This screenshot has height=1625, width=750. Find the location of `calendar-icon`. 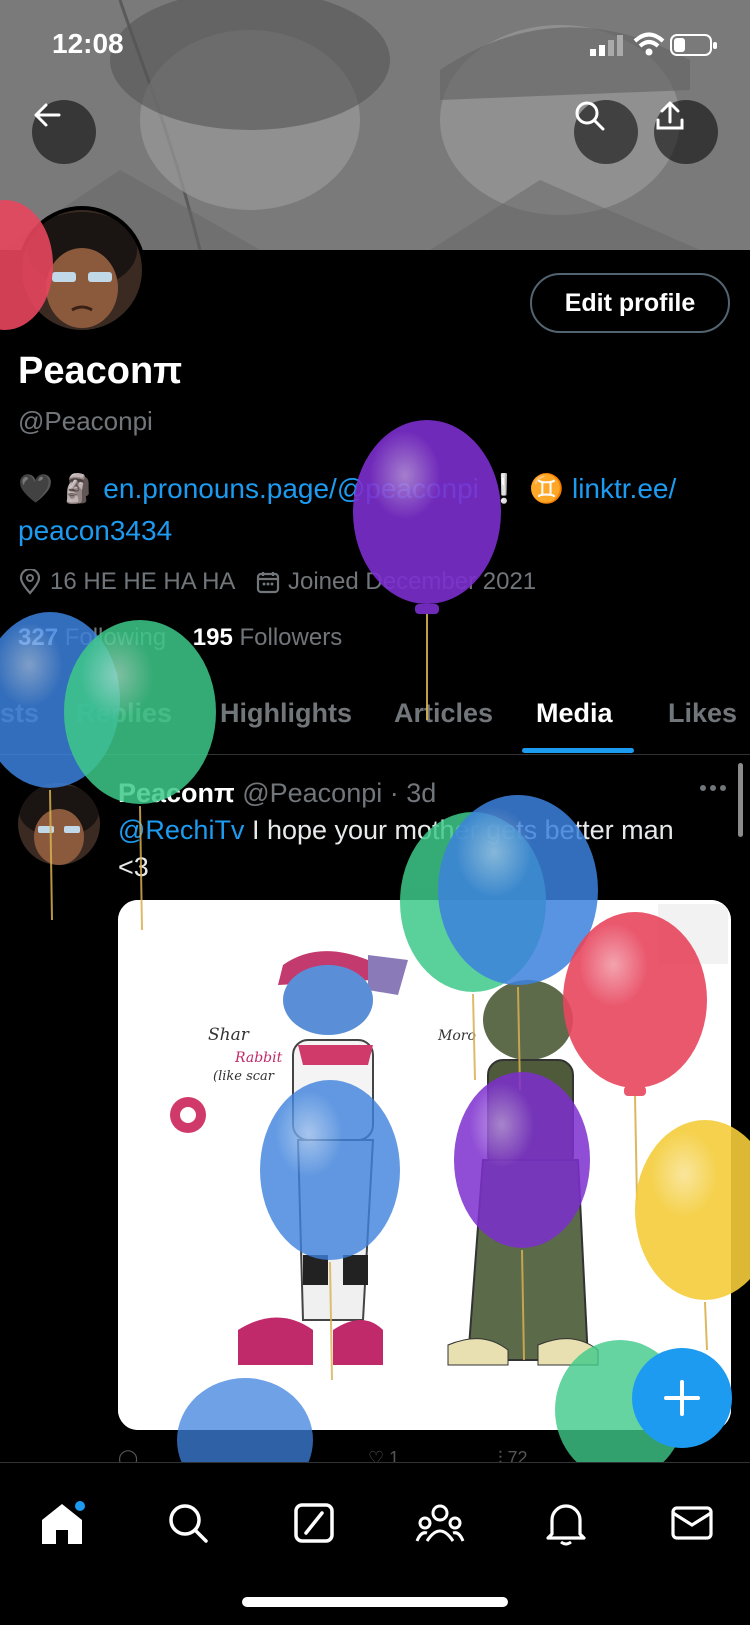

calendar-icon is located at coordinates (268, 583).